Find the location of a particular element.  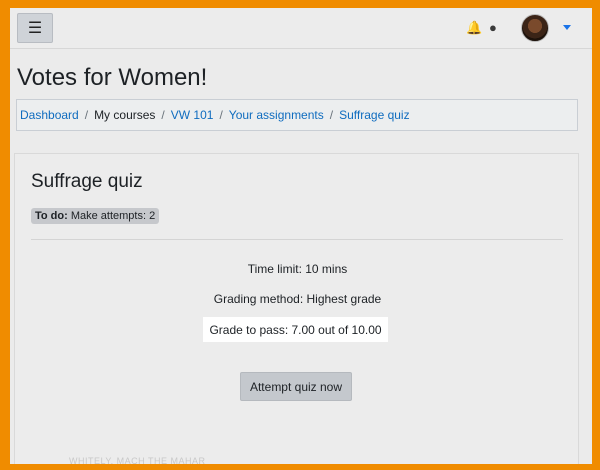

todo-badge: To do: Make attempts: 2 is located at coordinates (95, 216).